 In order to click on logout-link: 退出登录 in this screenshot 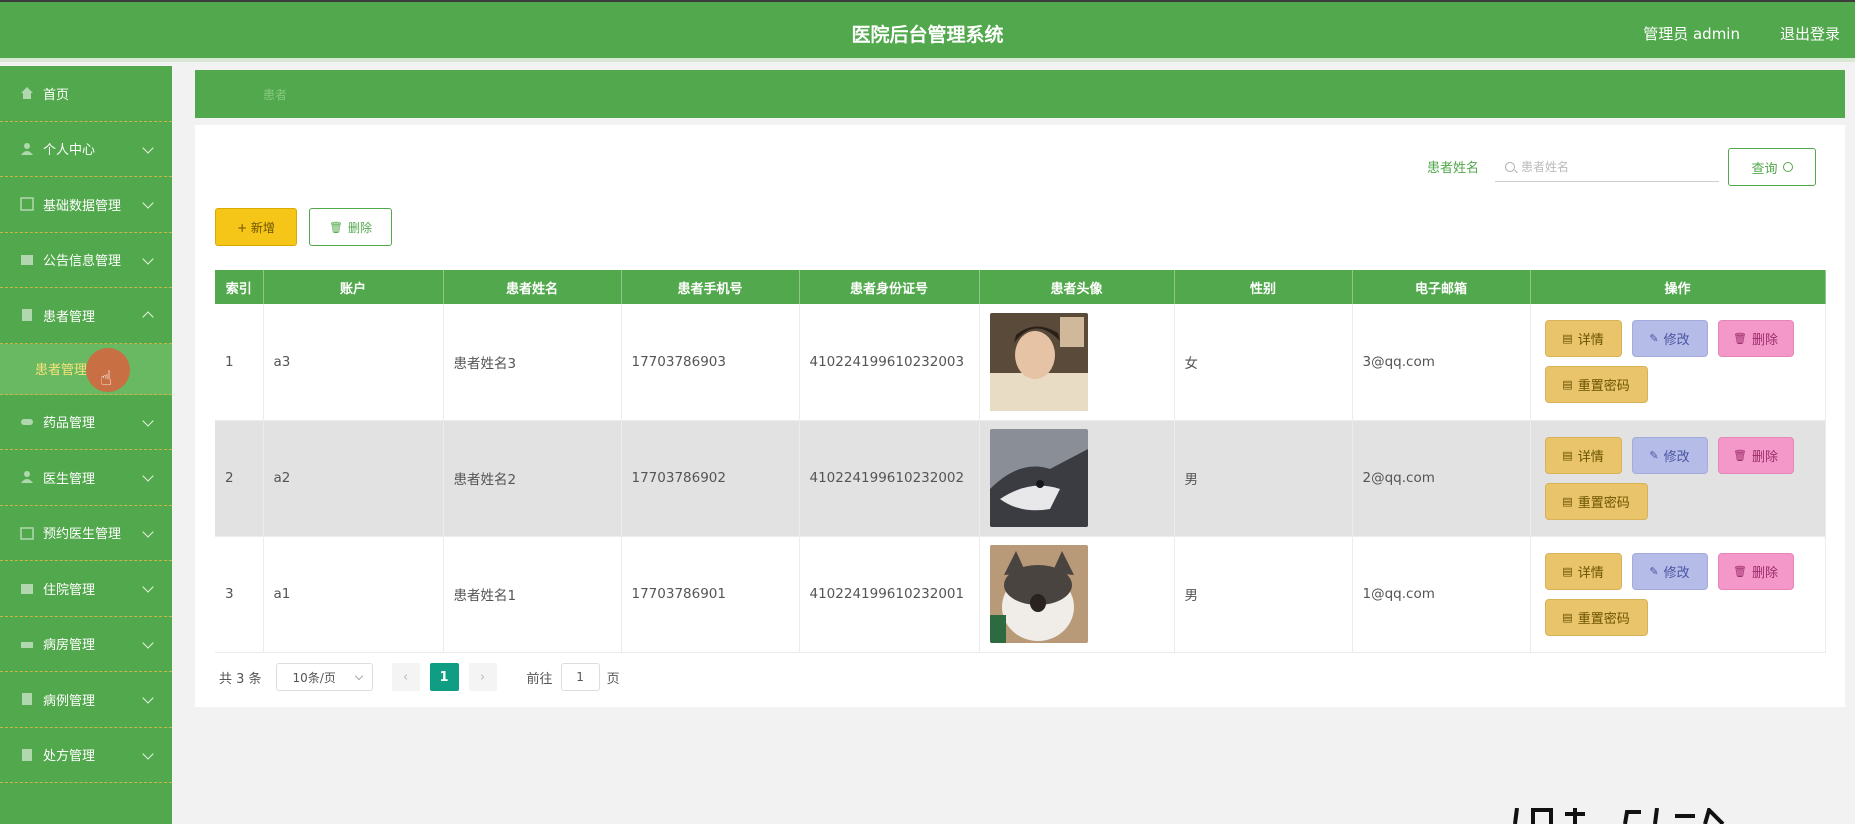, I will do `click(1810, 33)`.